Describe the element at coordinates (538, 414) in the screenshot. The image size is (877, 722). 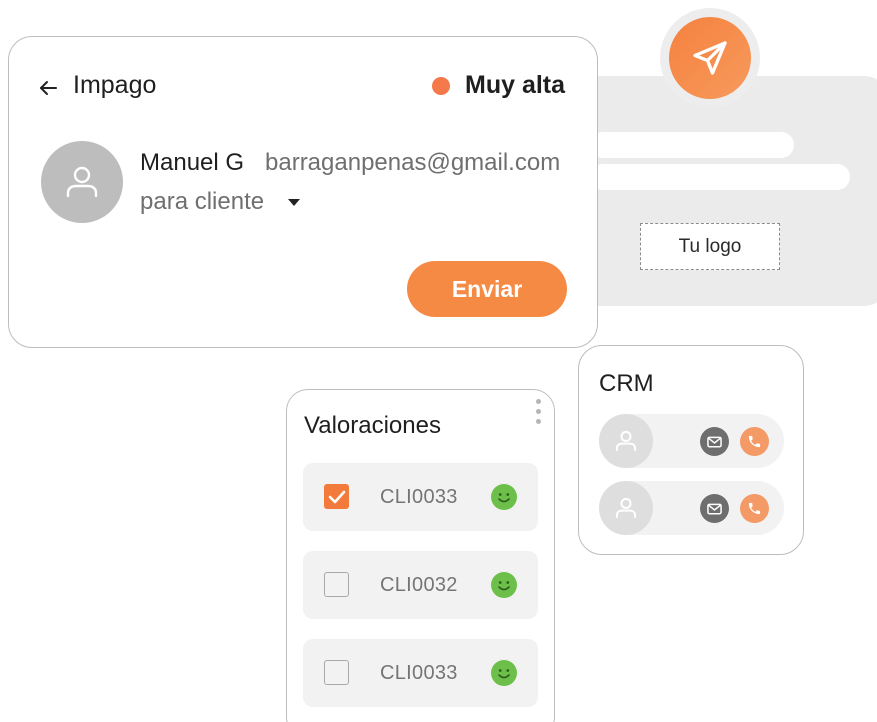
I see `more-options-icon` at that location.